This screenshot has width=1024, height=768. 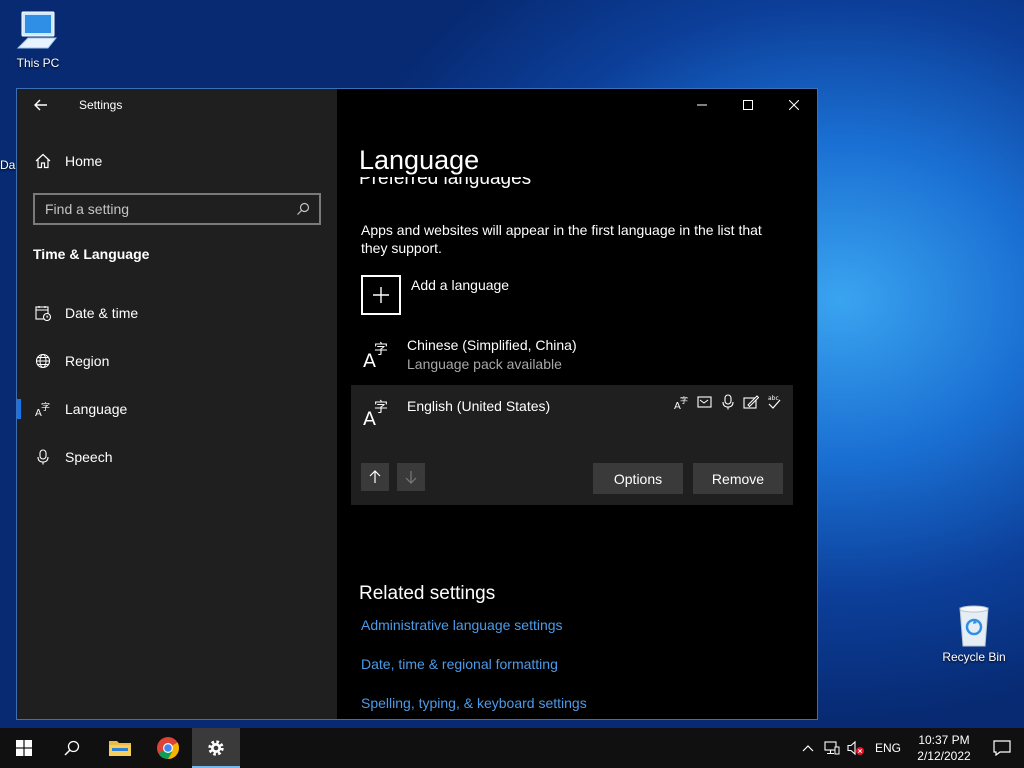 I want to click on computer-icon, so click(x=37, y=30).